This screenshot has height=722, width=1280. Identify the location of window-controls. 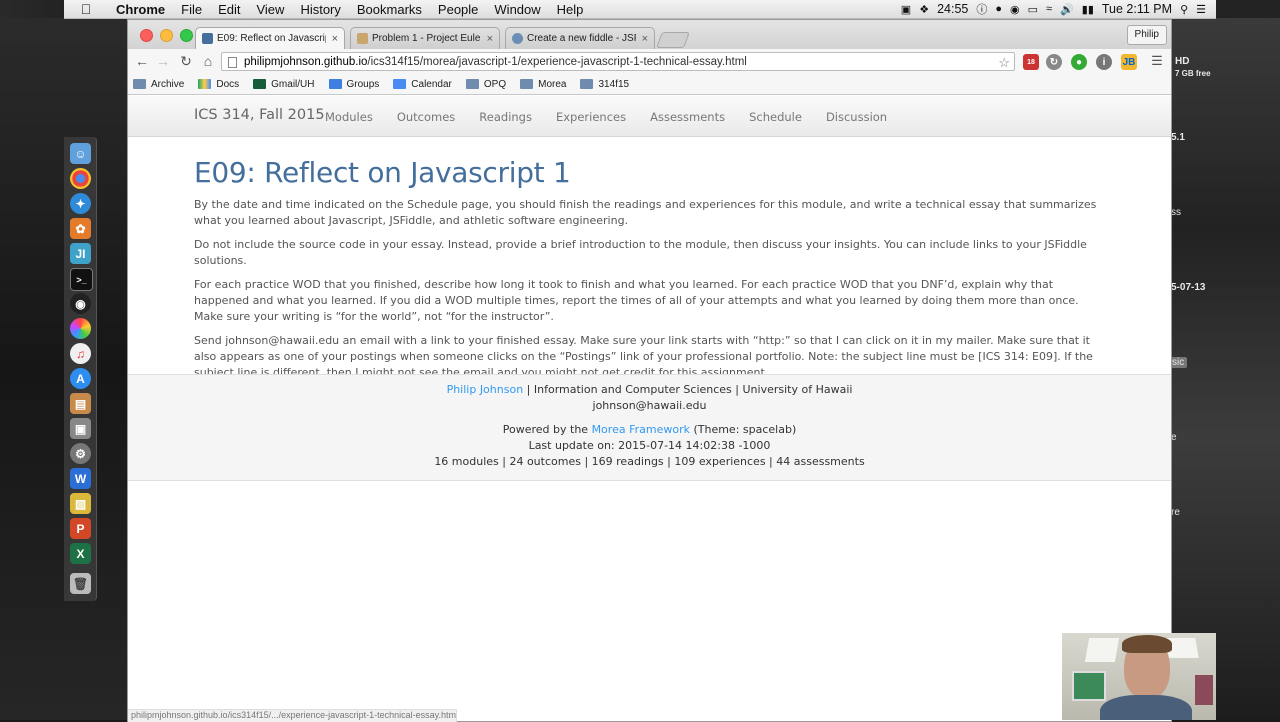
(166, 35).